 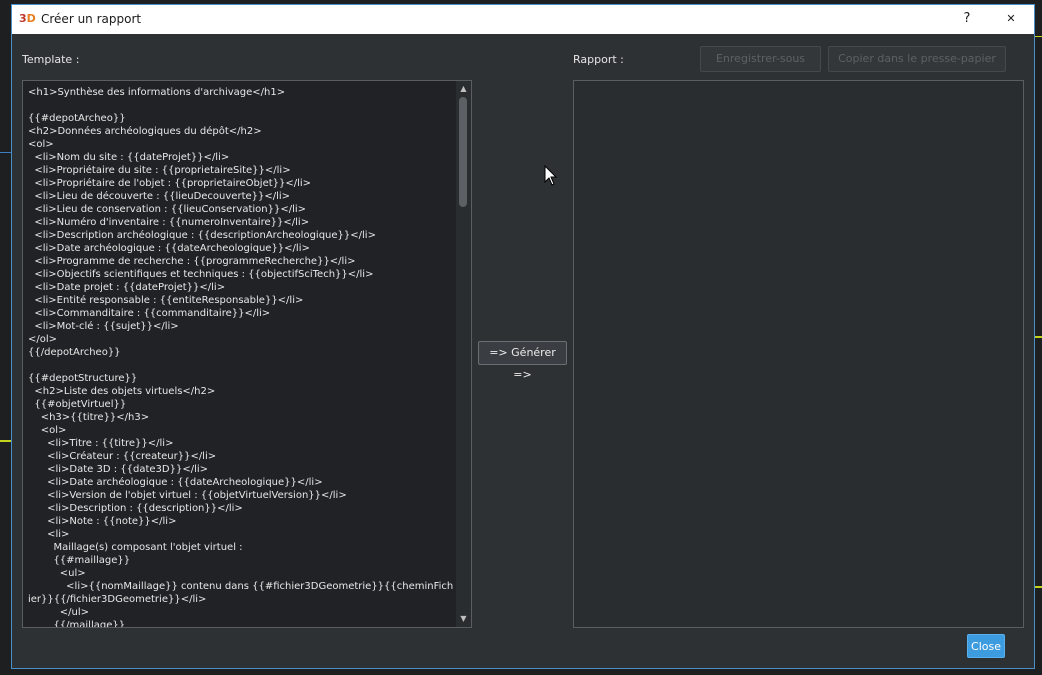 What do you see at coordinates (523, 19) in the screenshot?
I see `title-bar: 3D Créer un rapport ? ✕` at bounding box center [523, 19].